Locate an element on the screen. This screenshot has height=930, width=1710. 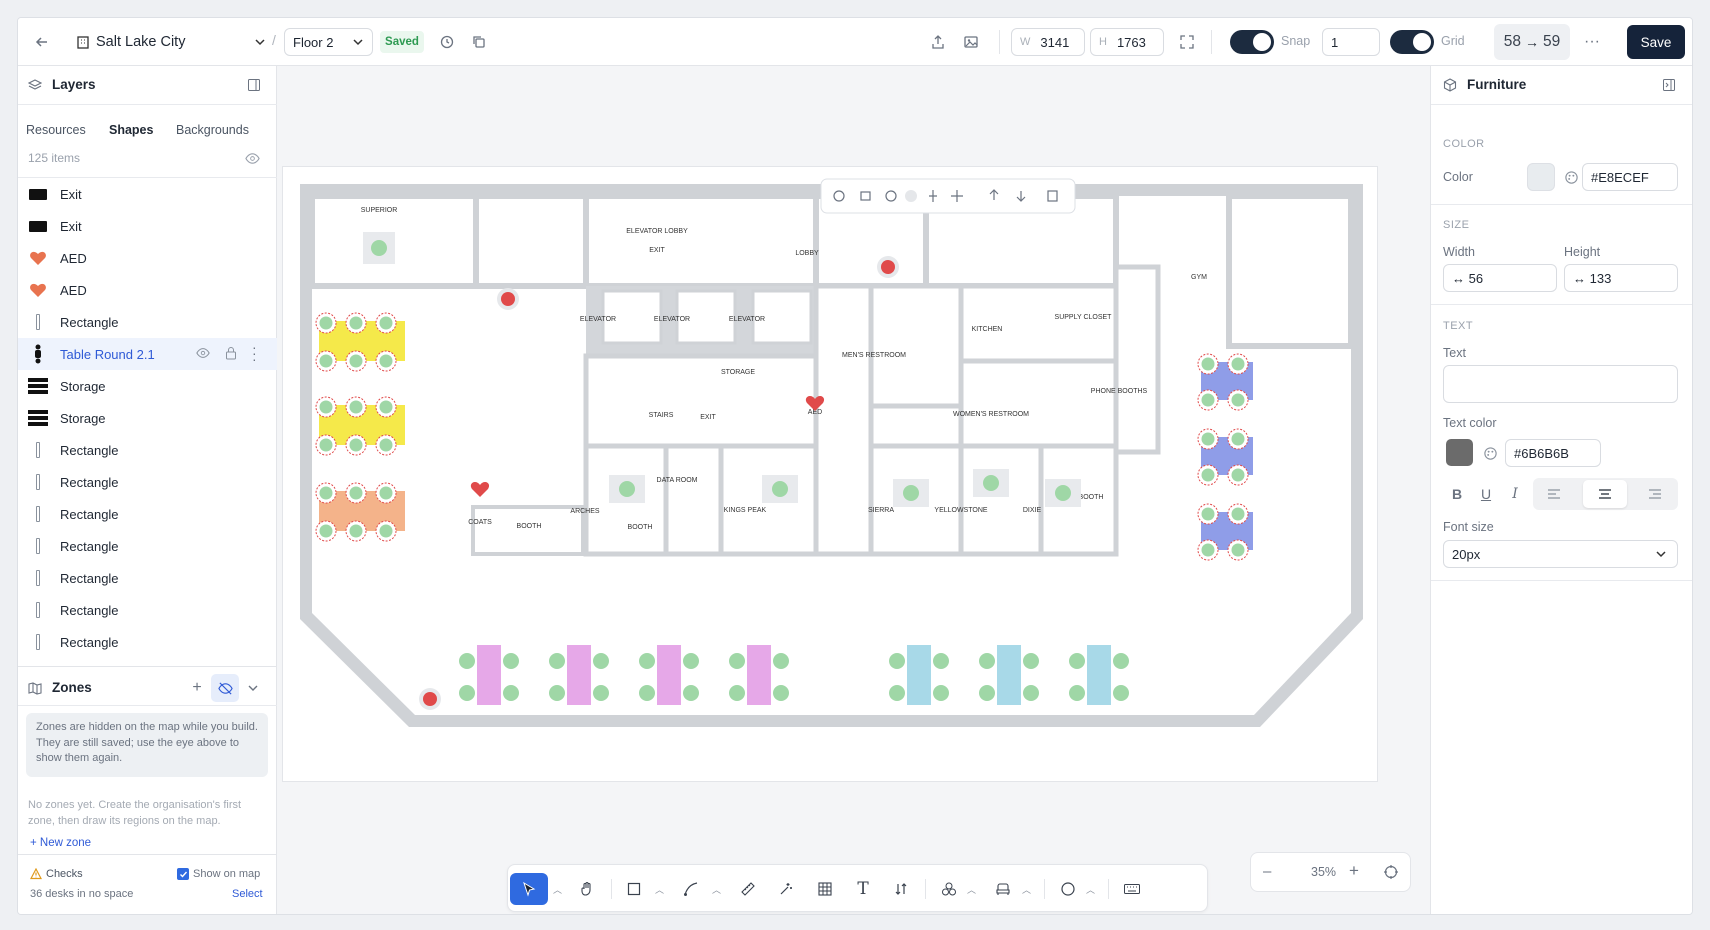
image-icon is located at coordinates (971, 42).